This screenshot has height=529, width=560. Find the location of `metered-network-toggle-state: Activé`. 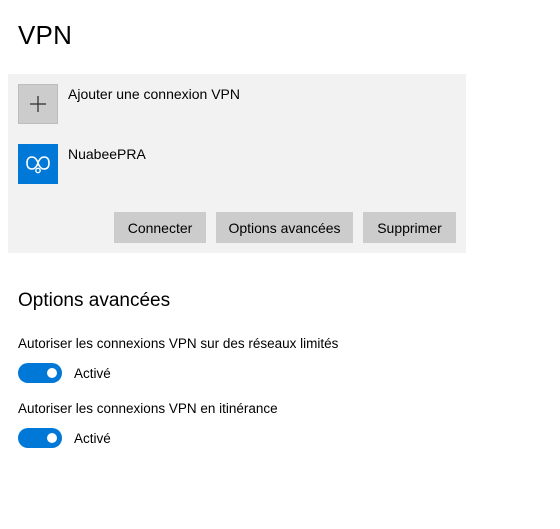

metered-network-toggle-state: Activé is located at coordinates (92, 373).